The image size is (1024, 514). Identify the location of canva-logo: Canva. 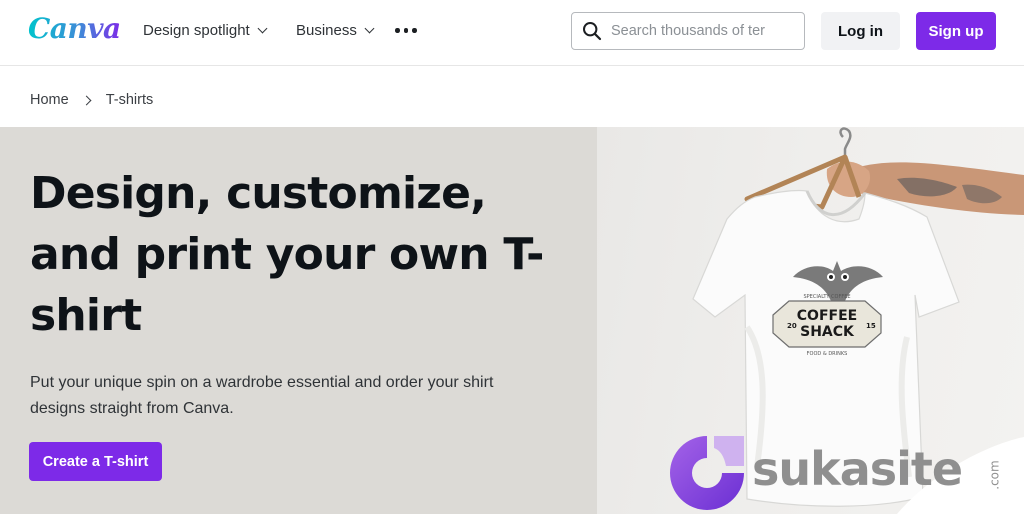
(74, 28).